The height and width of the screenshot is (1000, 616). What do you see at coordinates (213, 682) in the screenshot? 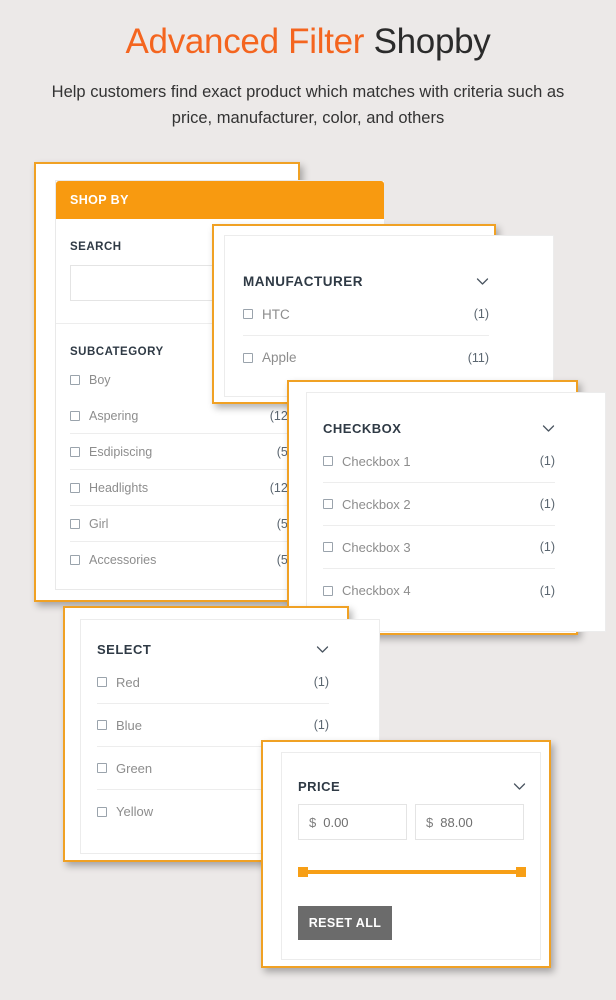
I see `list-item: Red (1)` at bounding box center [213, 682].